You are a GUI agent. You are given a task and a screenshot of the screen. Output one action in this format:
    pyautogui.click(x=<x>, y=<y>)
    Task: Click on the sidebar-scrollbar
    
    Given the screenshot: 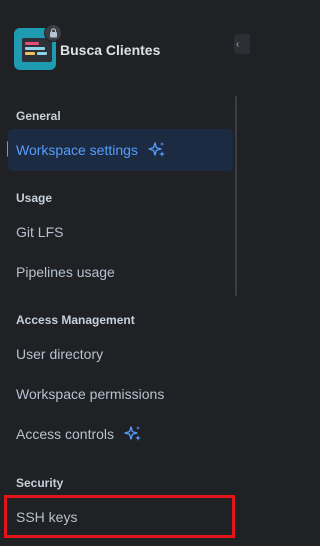 What is the action you would take?
    pyautogui.click(x=236, y=196)
    